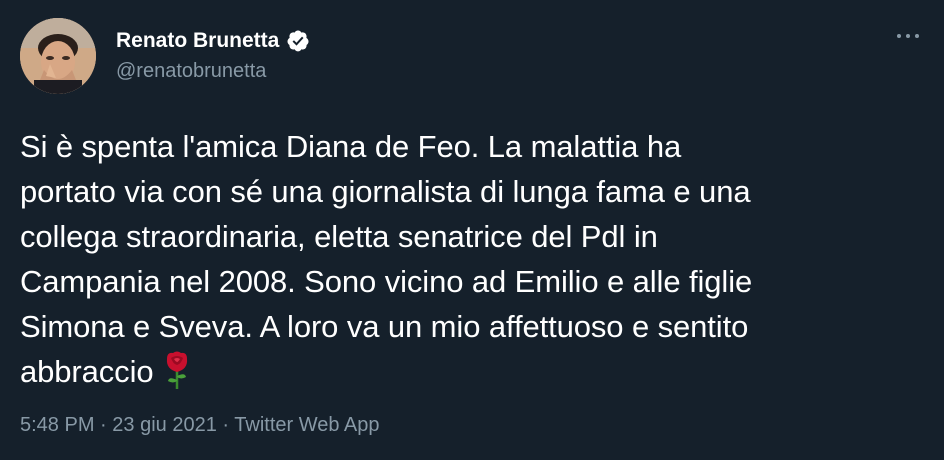 The image size is (944, 460). What do you see at coordinates (213, 71) in the screenshot?
I see `author-handle: @renatobrunetta` at bounding box center [213, 71].